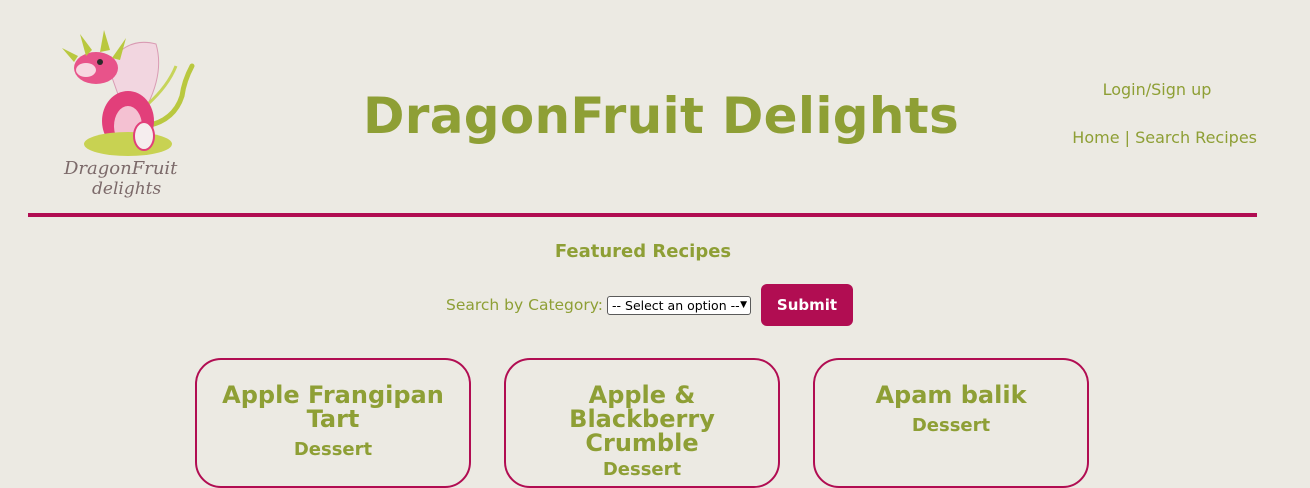  What do you see at coordinates (642, 215) in the screenshot?
I see `header-divider` at bounding box center [642, 215].